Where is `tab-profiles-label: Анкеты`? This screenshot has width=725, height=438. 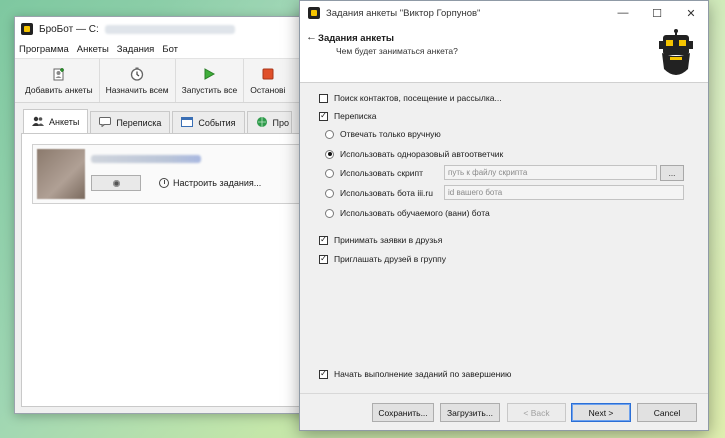 tab-profiles-label: Анкеты is located at coordinates (64, 121).